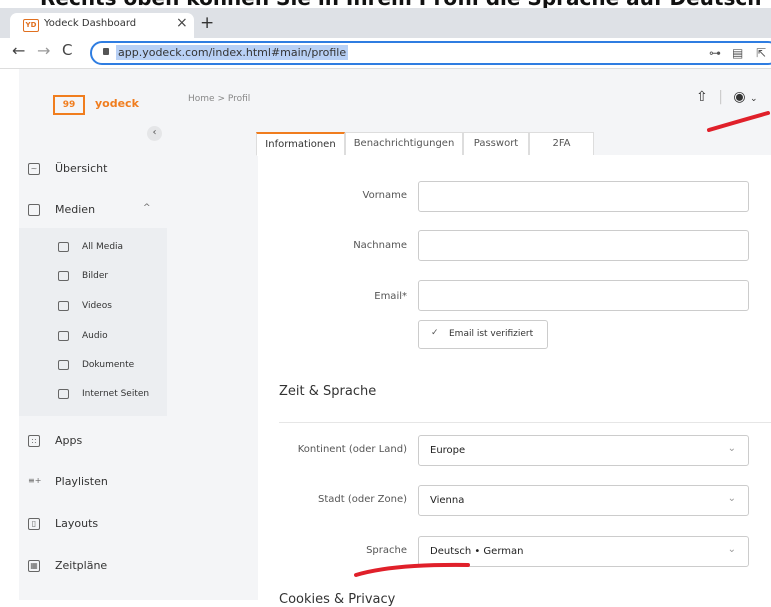  What do you see at coordinates (384, 195) in the screenshot?
I see `vorname-label: Vorname` at bounding box center [384, 195].